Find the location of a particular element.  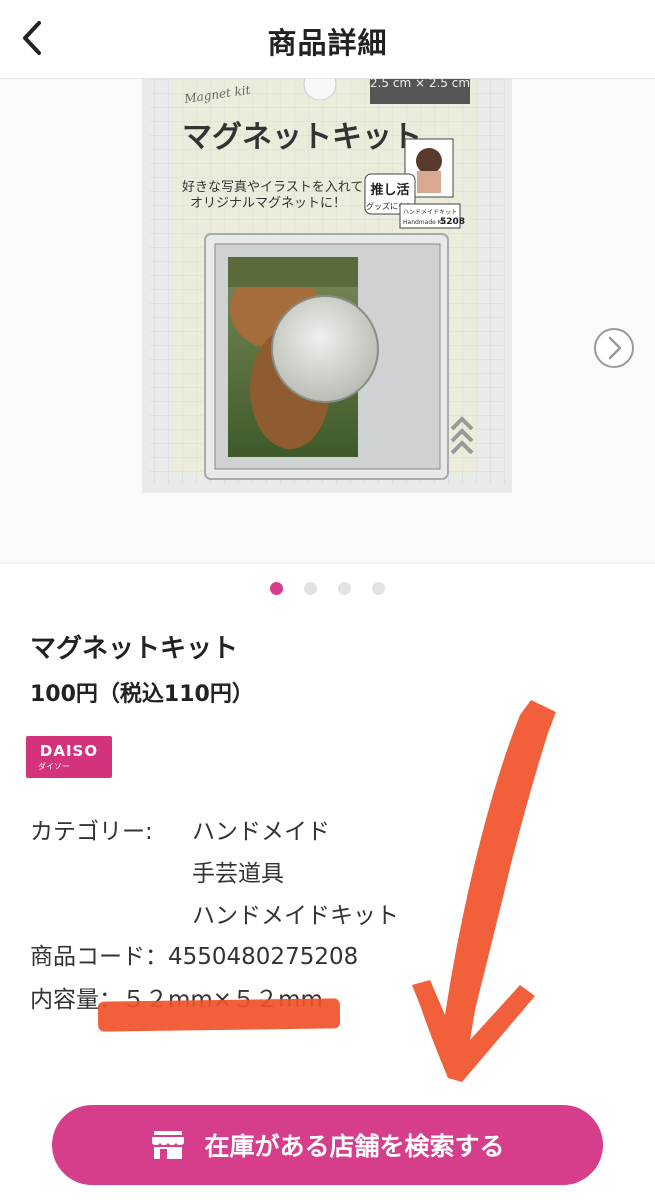

brand-logo-text: DAISO is located at coordinates (69, 751).